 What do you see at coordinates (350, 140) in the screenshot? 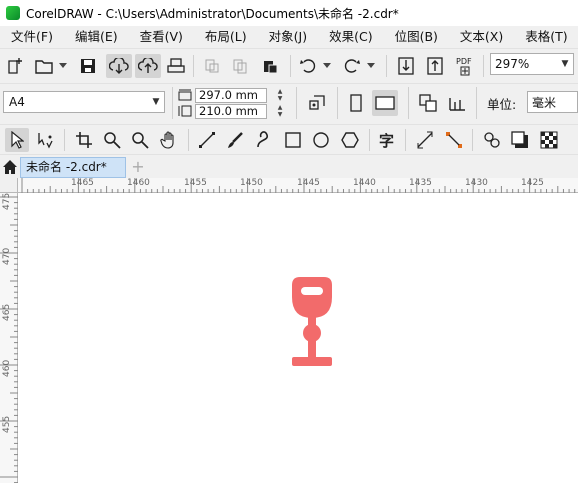
I see `polygon-tool-icon` at bounding box center [350, 140].